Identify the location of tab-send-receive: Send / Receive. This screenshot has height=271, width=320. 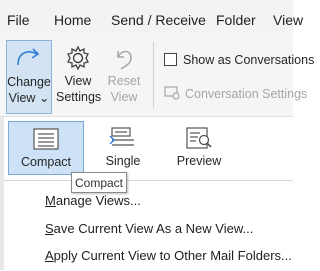
(158, 20).